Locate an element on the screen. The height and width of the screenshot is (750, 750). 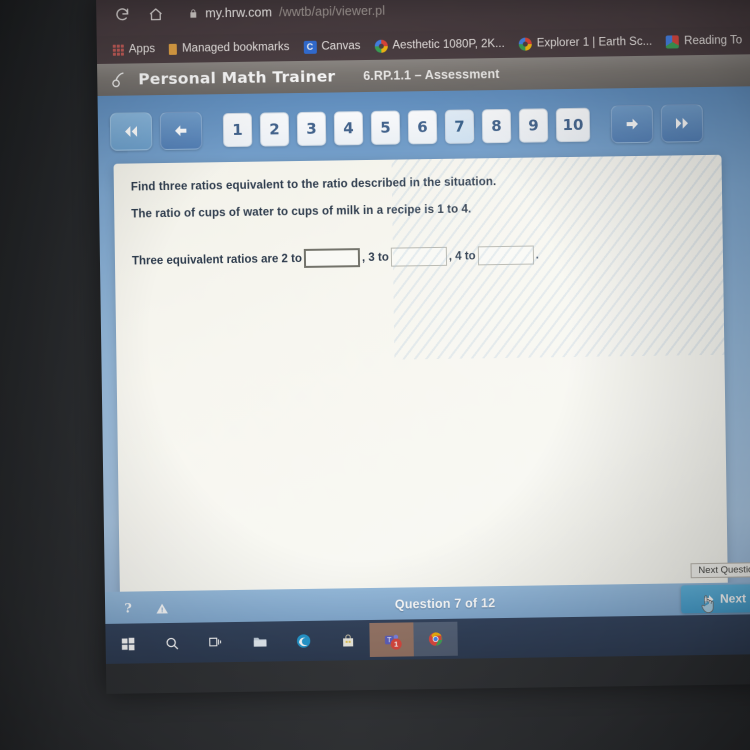
last-question-button is located at coordinates (682, 123).